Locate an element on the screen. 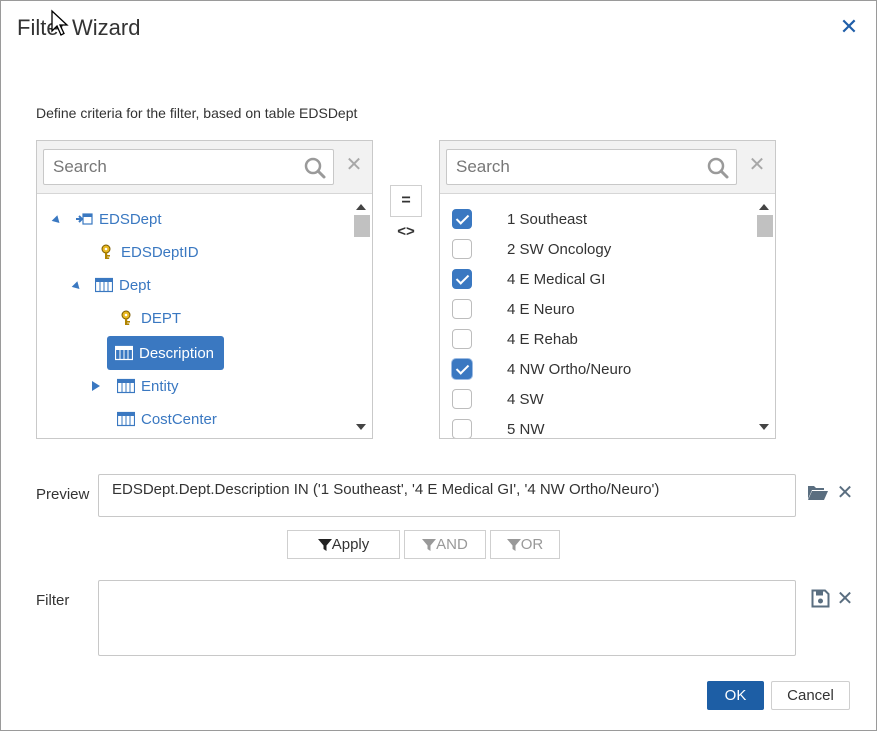  preview-label: Preview is located at coordinates (63, 494).